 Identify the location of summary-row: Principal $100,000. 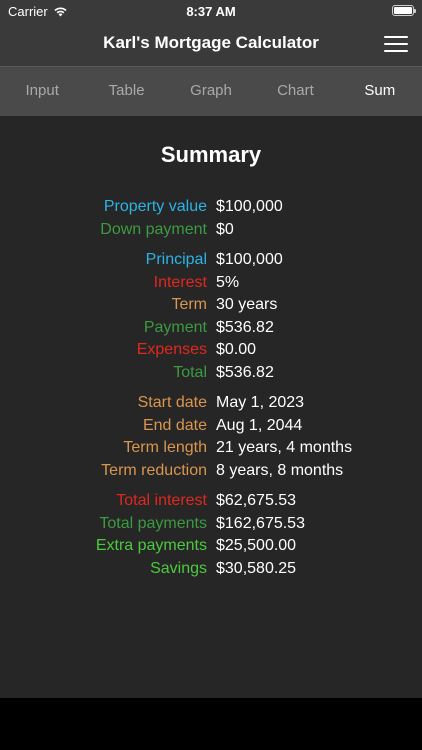
(211, 260).